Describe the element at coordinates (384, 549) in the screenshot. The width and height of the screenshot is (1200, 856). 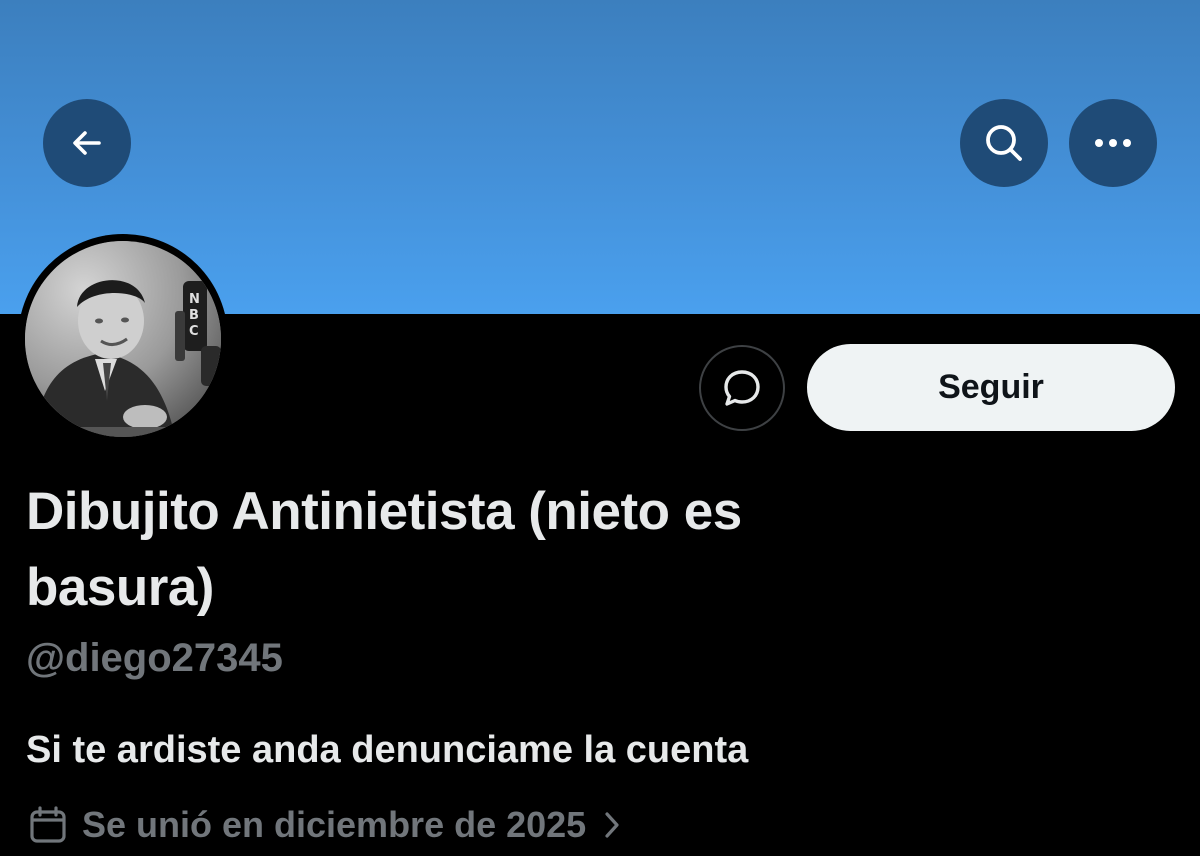
I see `display-name: Dibujito Antinietista (nieto es basura)` at that location.